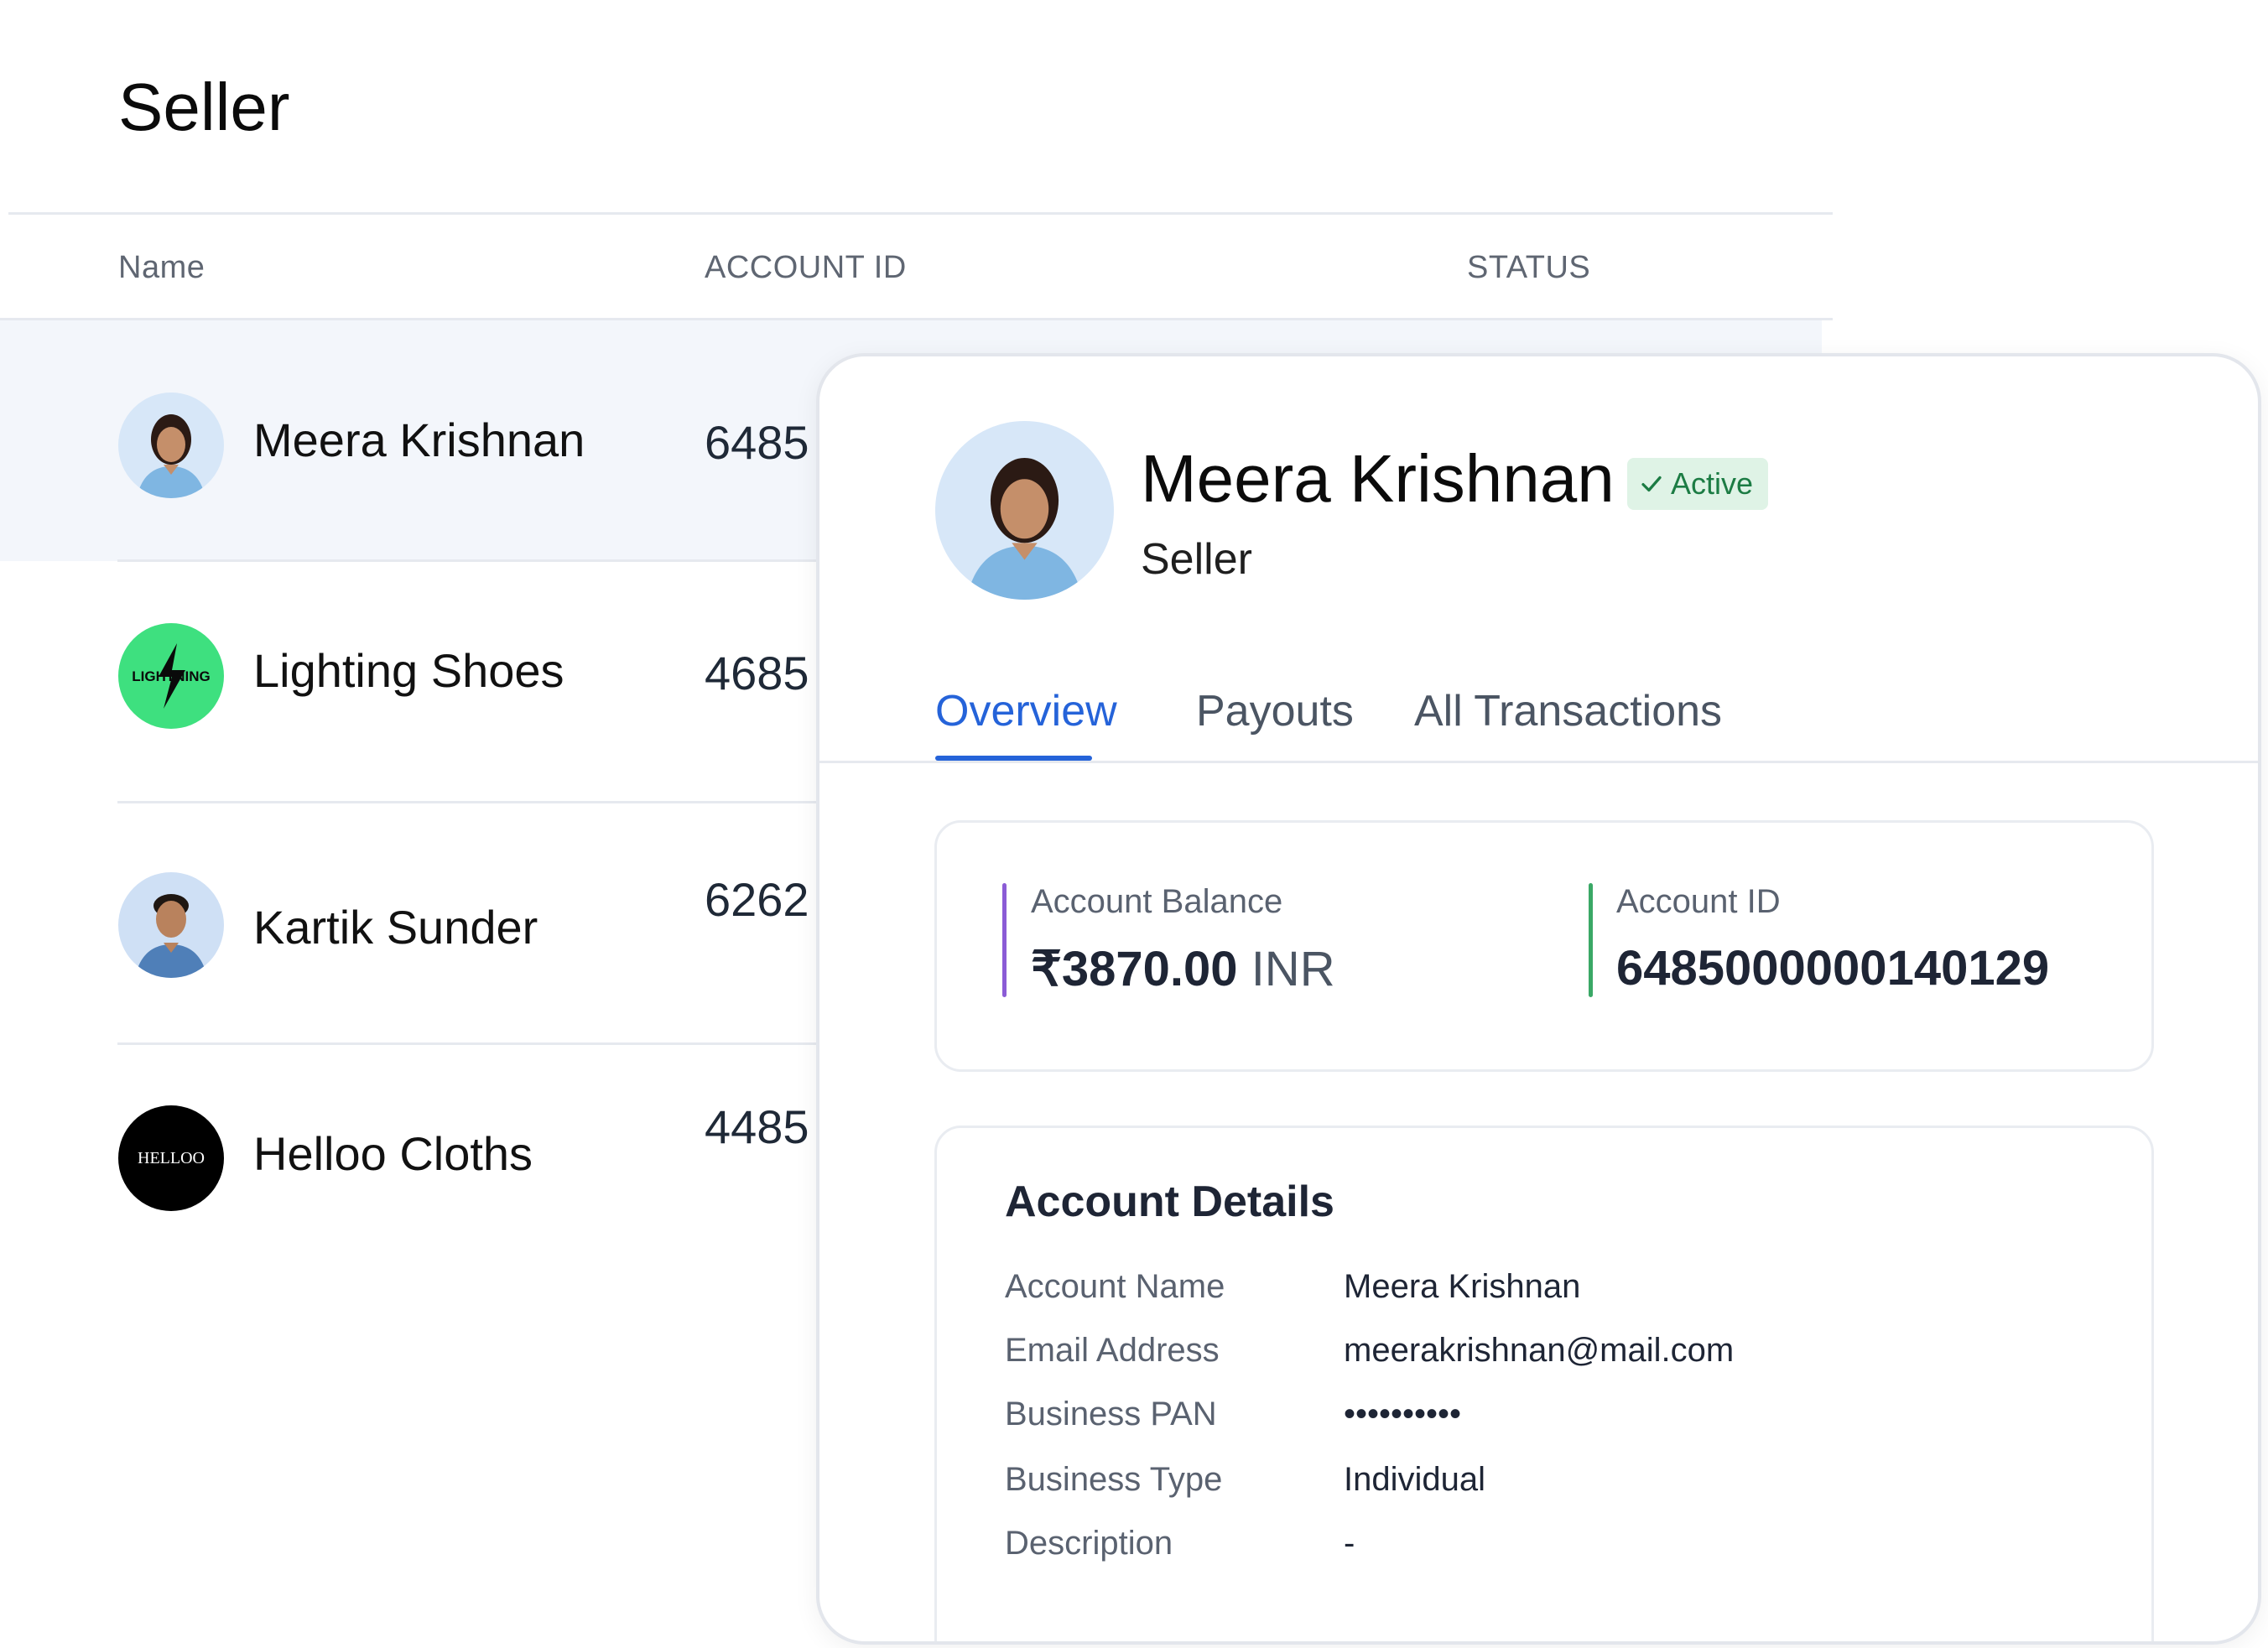  What do you see at coordinates (1415, 1479) in the screenshot?
I see `business-type-value: Individual` at bounding box center [1415, 1479].